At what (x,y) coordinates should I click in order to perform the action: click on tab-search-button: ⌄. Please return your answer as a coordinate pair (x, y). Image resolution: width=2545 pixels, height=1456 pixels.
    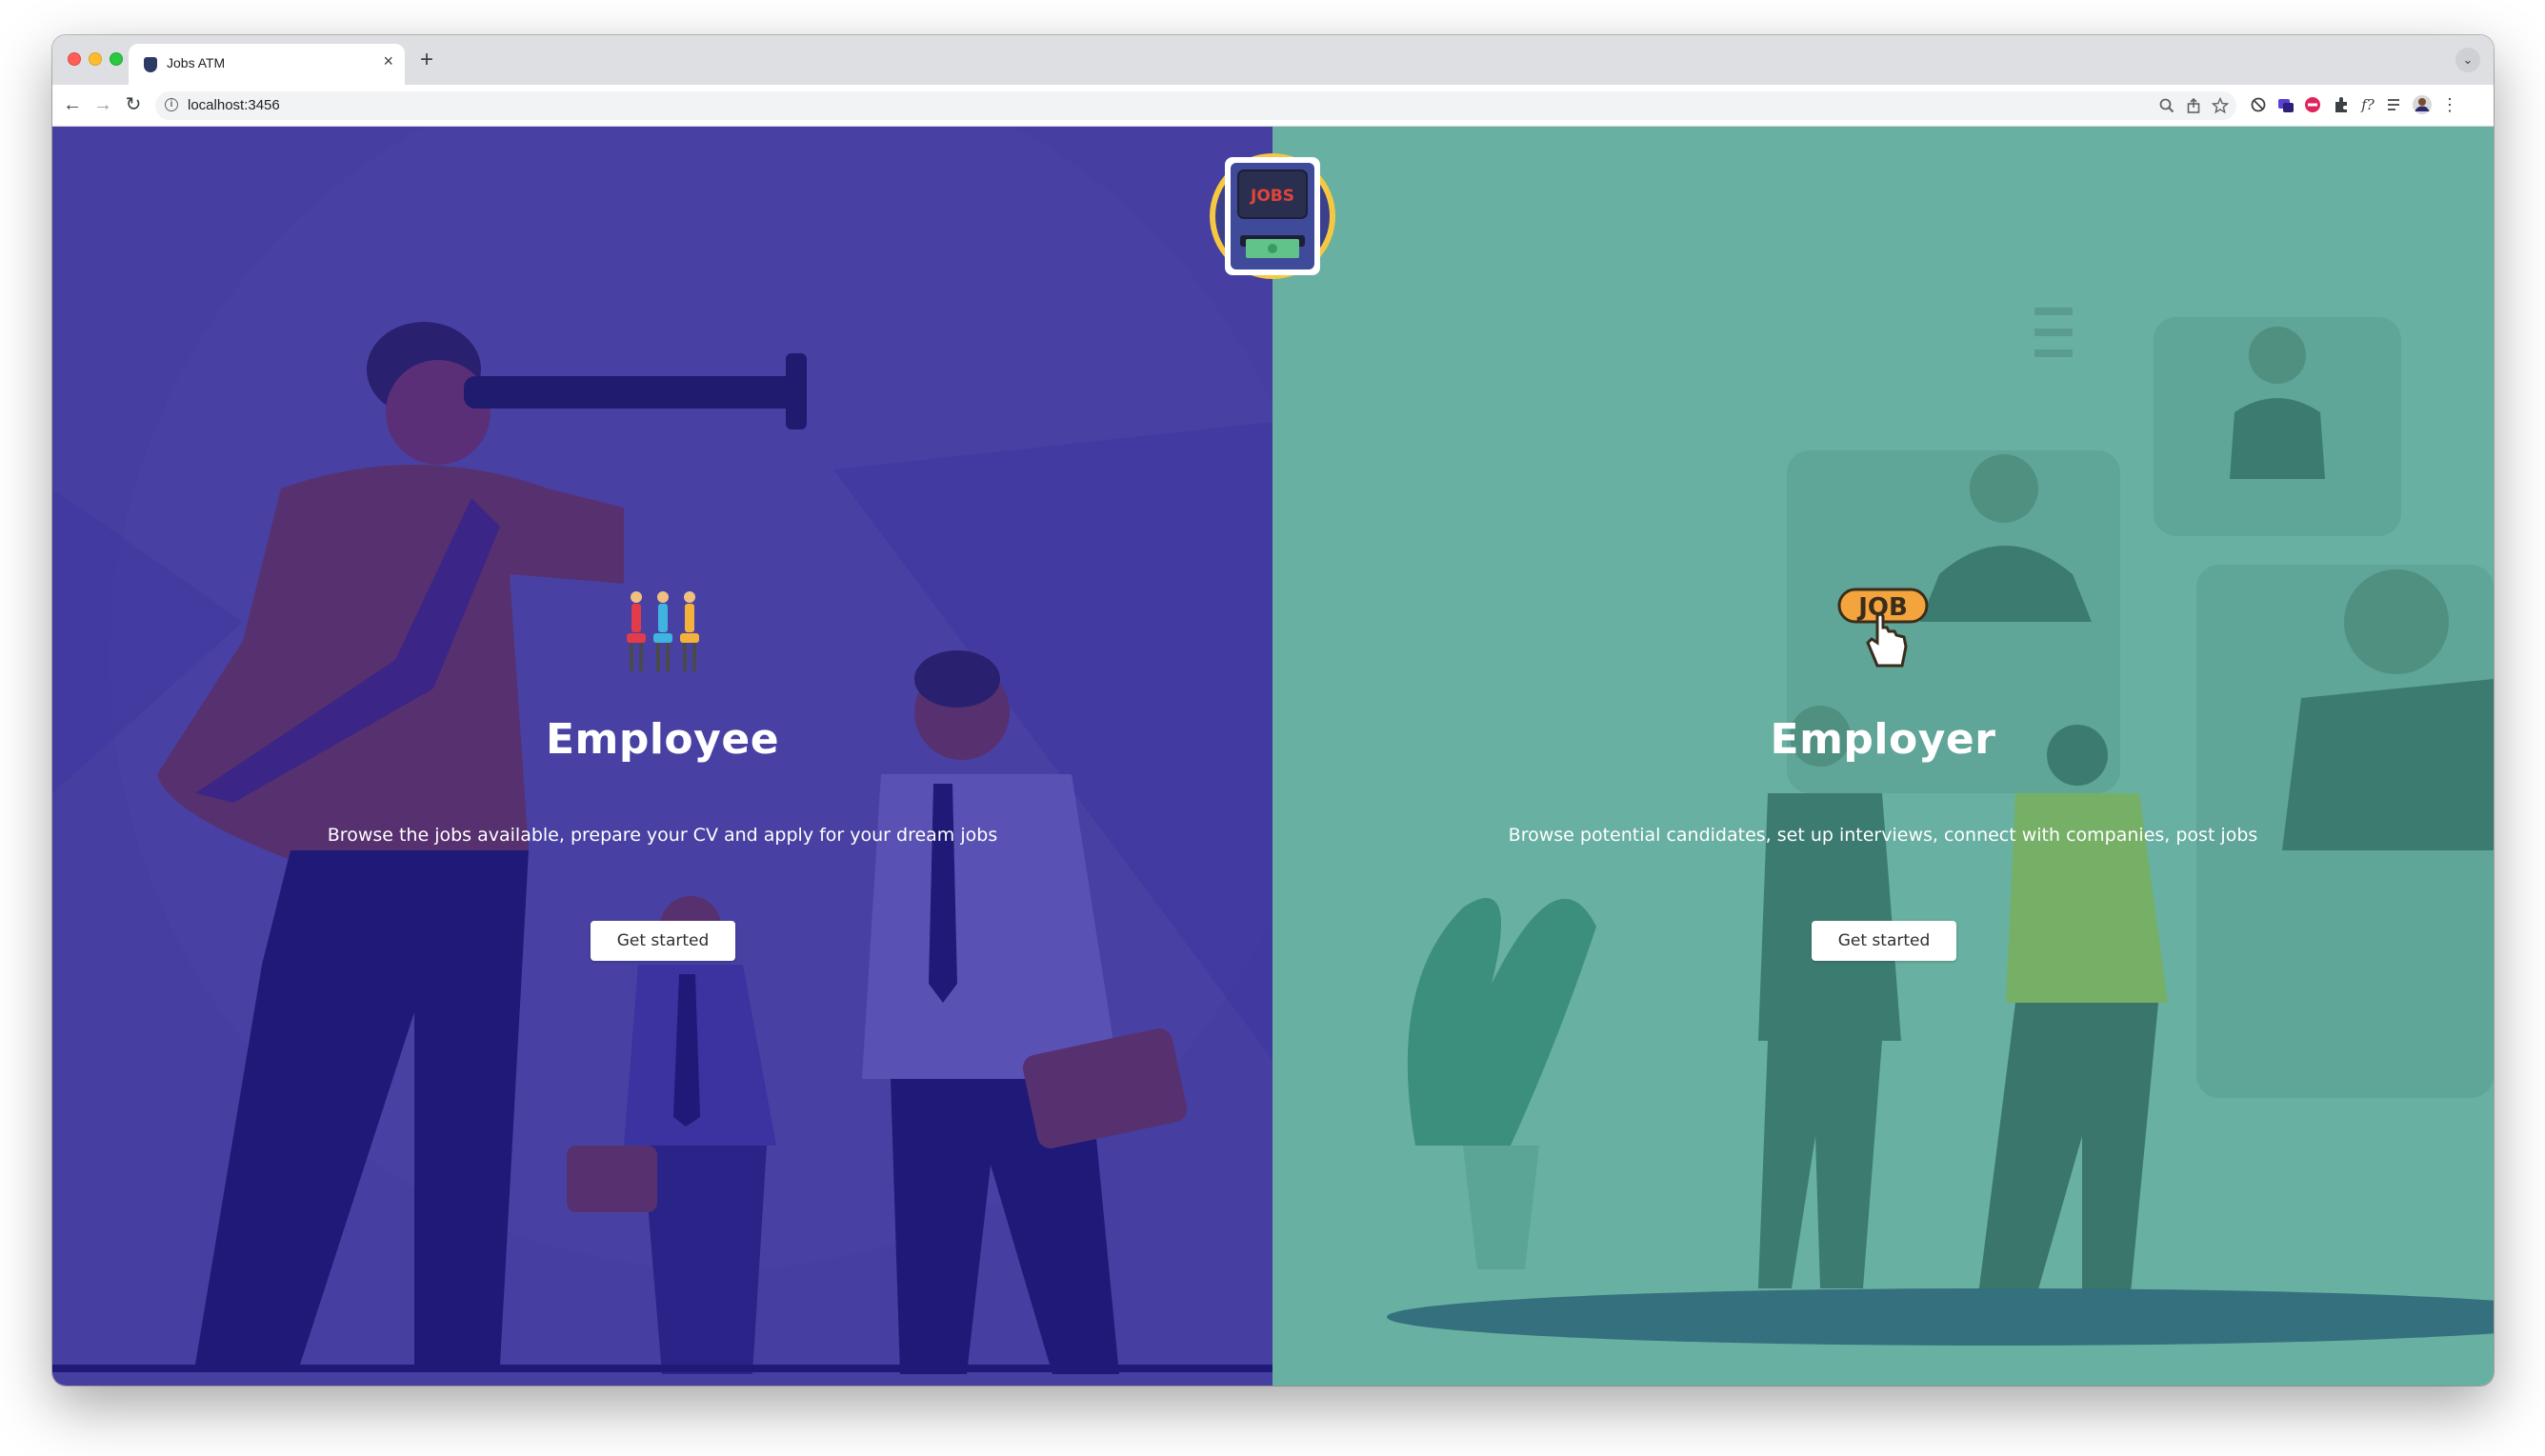
    Looking at the image, I should click on (2467, 60).